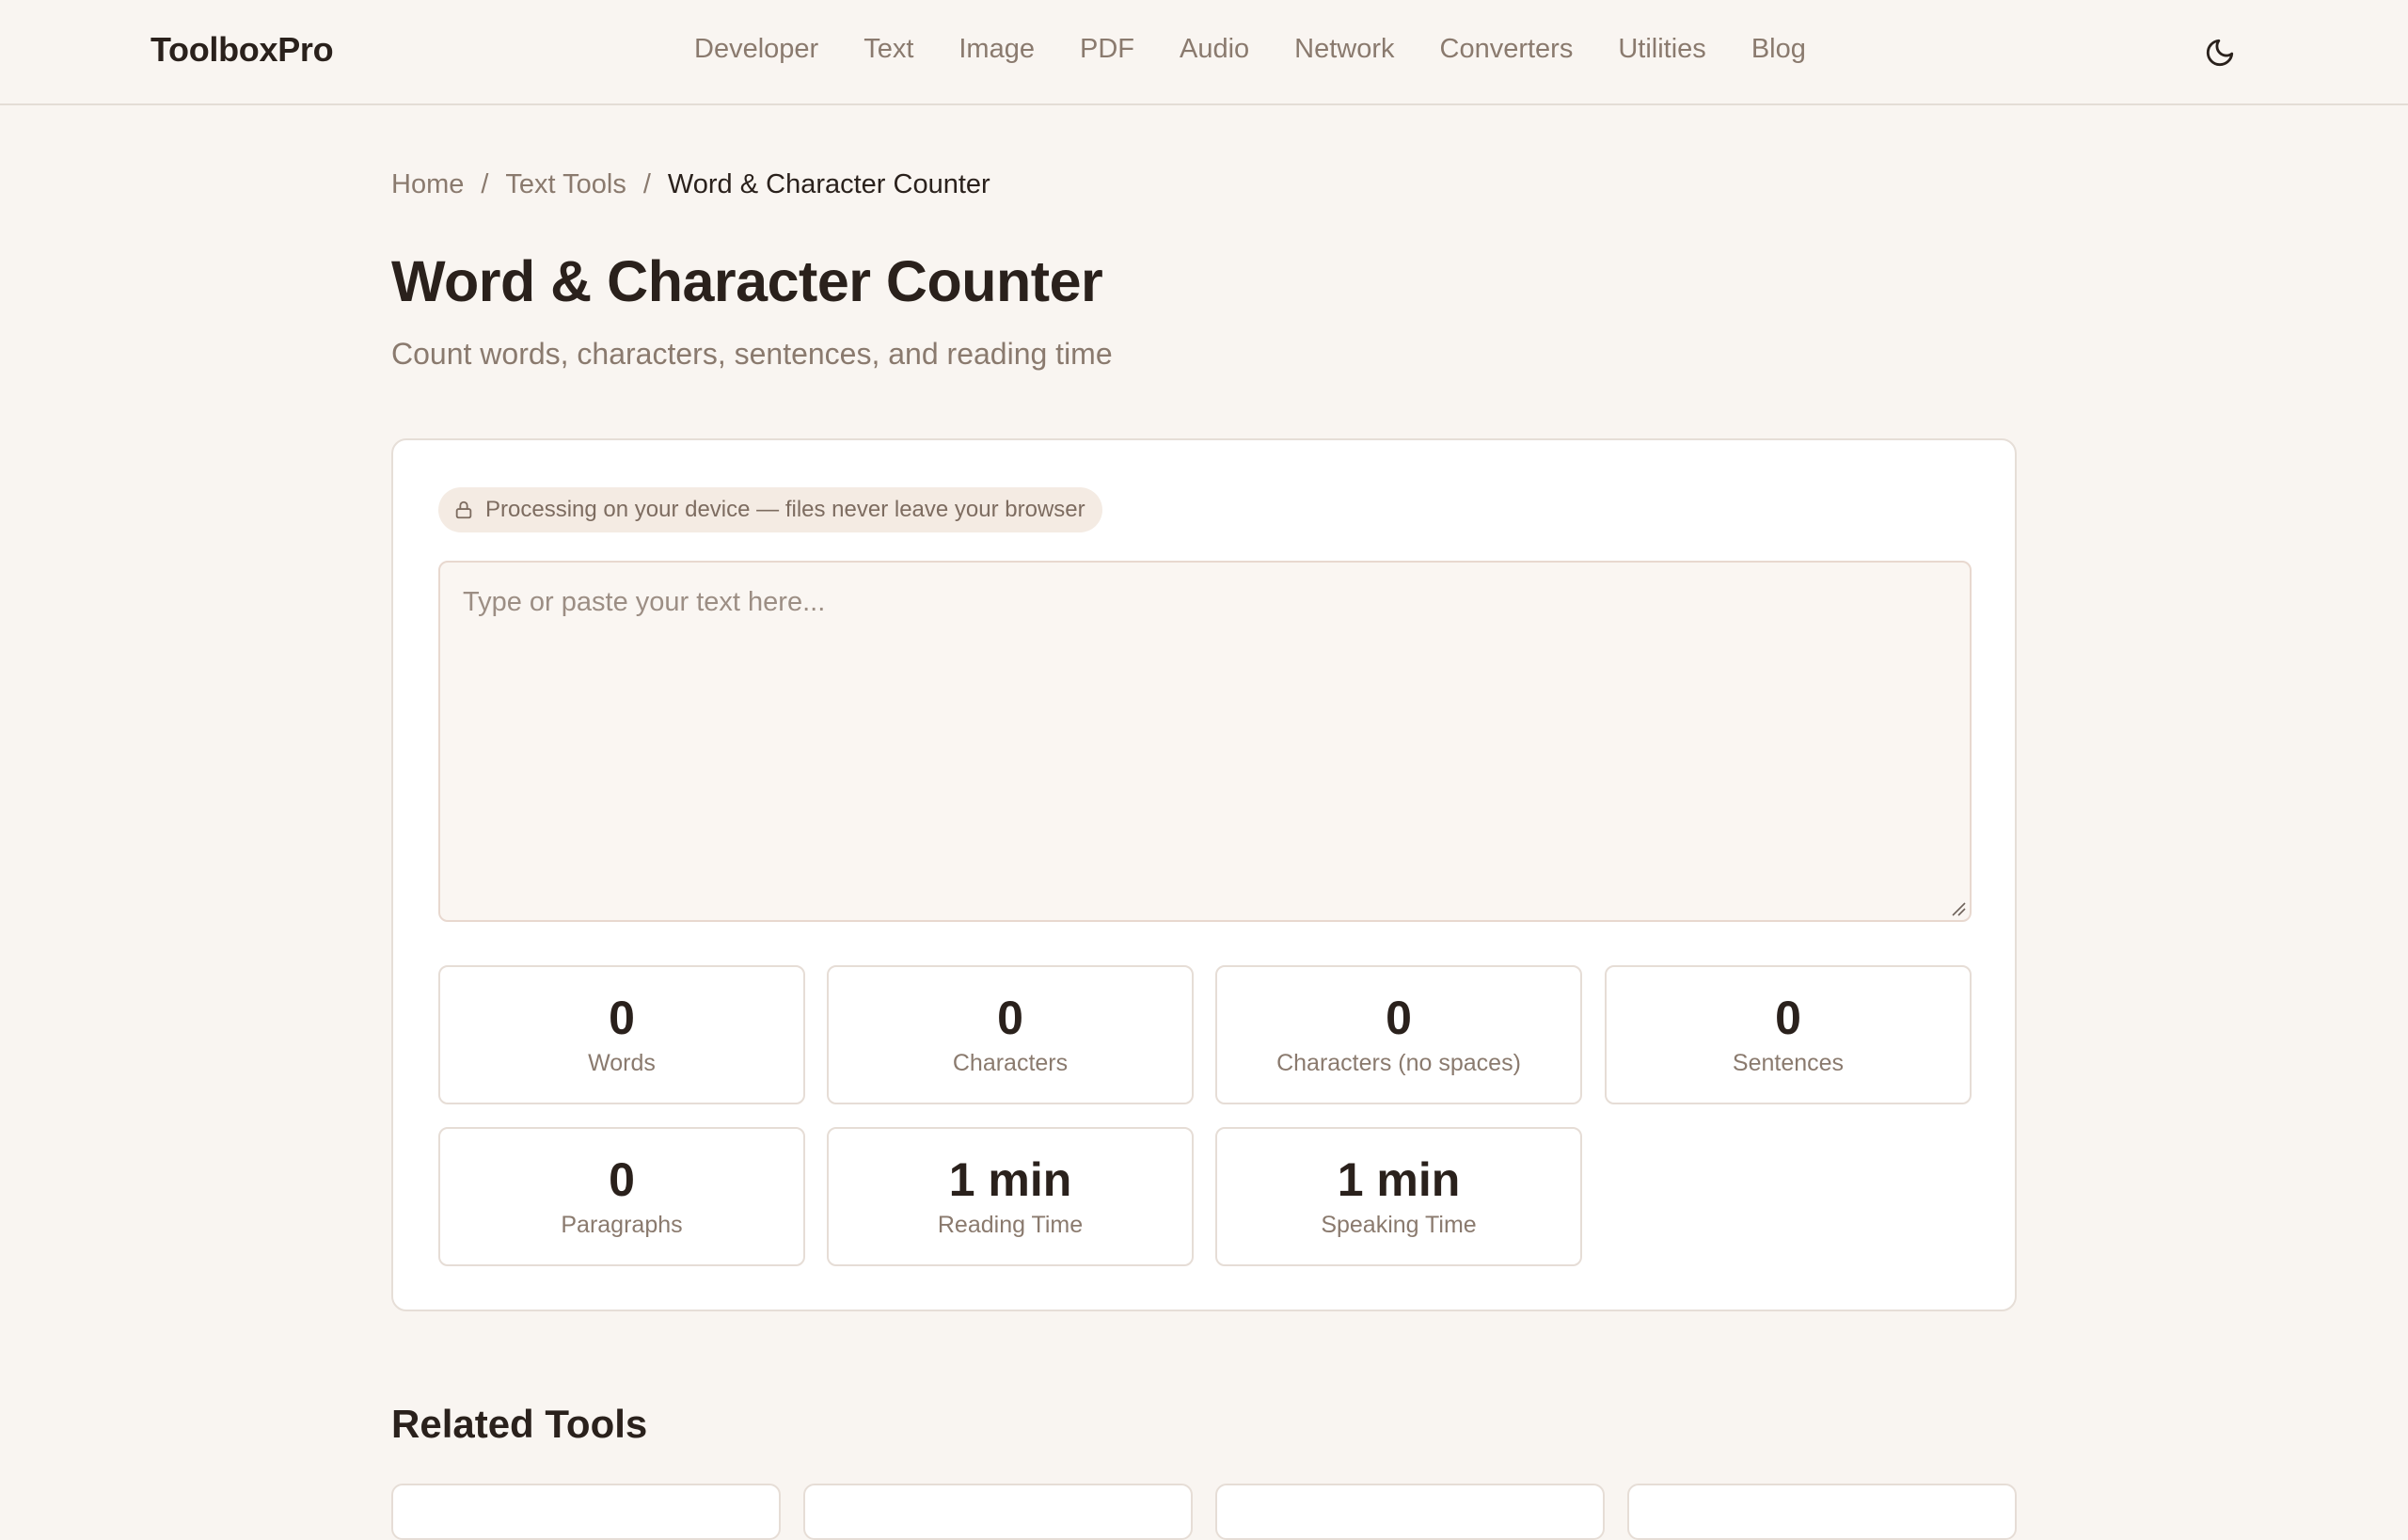 This screenshot has height=1540, width=2408. Describe the element at coordinates (1215, 52) in the screenshot. I see `nav-audio: Audio` at that location.